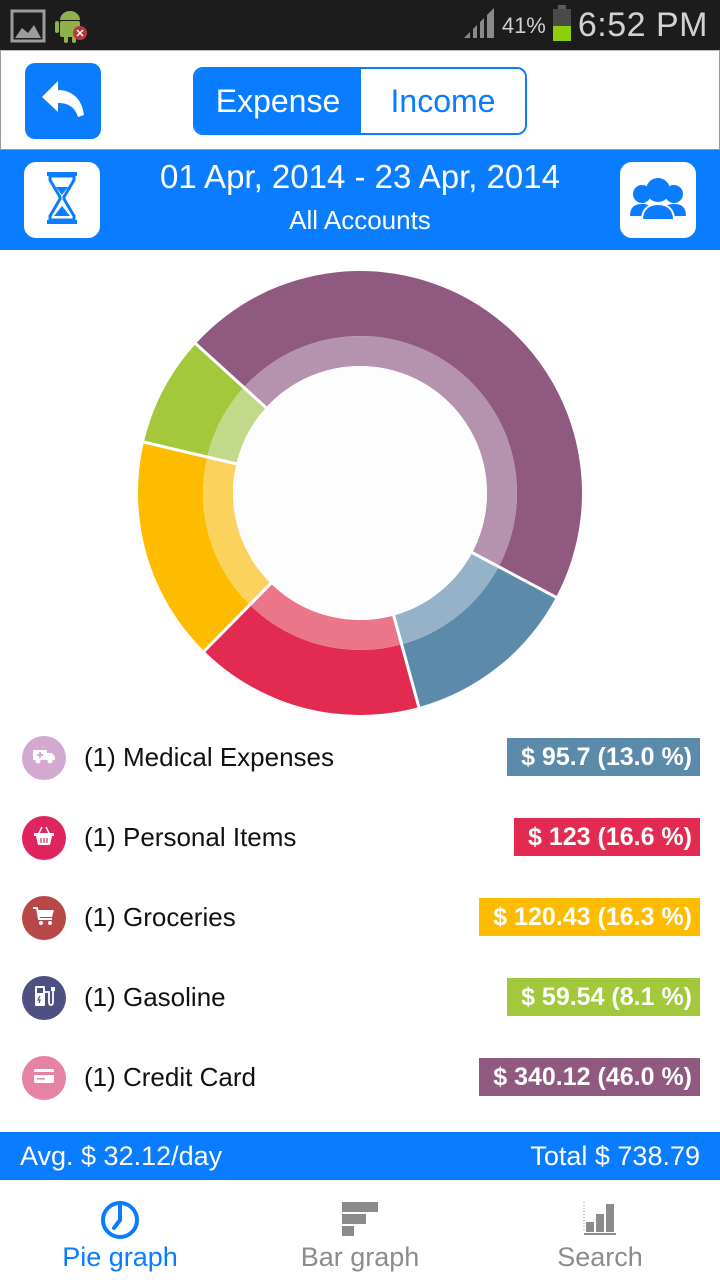 The height and width of the screenshot is (1280, 720). What do you see at coordinates (360, 758) in the screenshot?
I see `list-item-medical-expenses: (1) Medical Expenses $ 95.7 (13.0 %)` at bounding box center [360, 758].